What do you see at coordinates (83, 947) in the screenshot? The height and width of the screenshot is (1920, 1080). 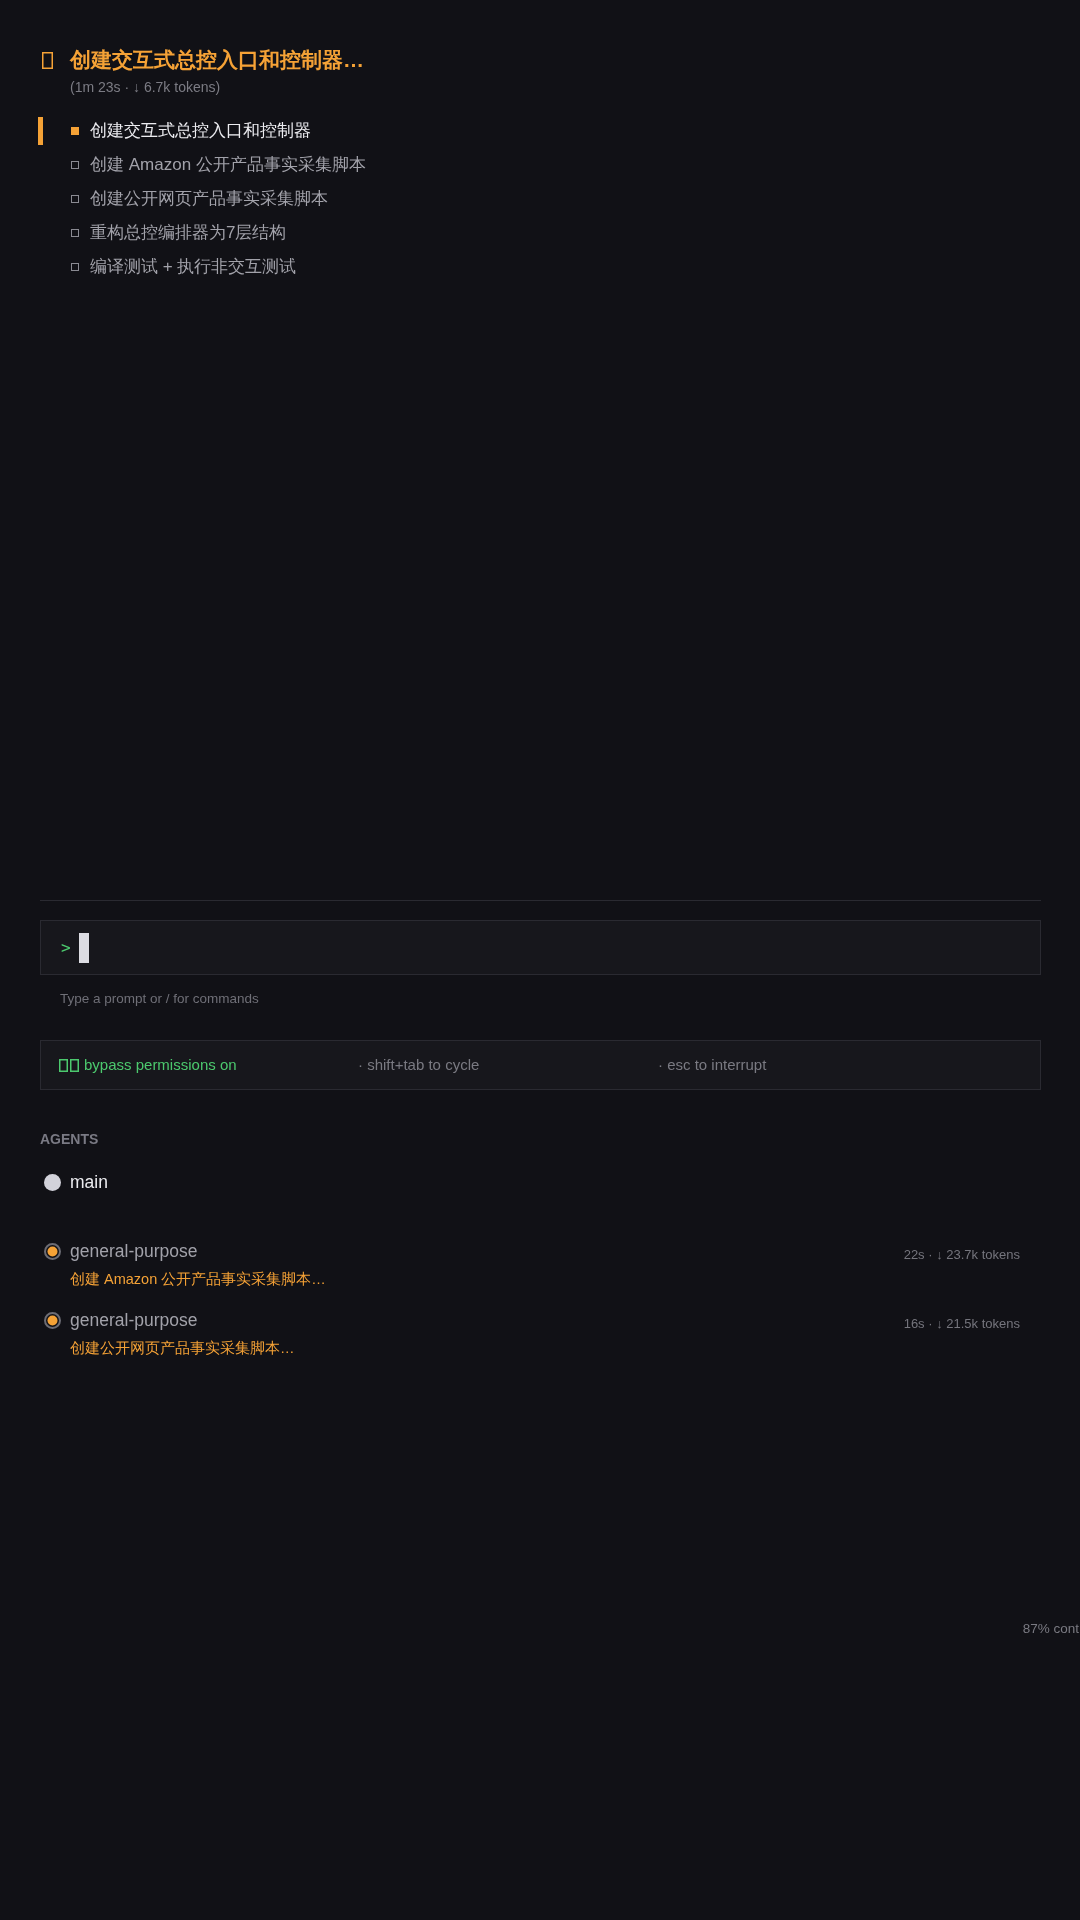 I see `text-cursor-icon` at bounding box center [83, 947].